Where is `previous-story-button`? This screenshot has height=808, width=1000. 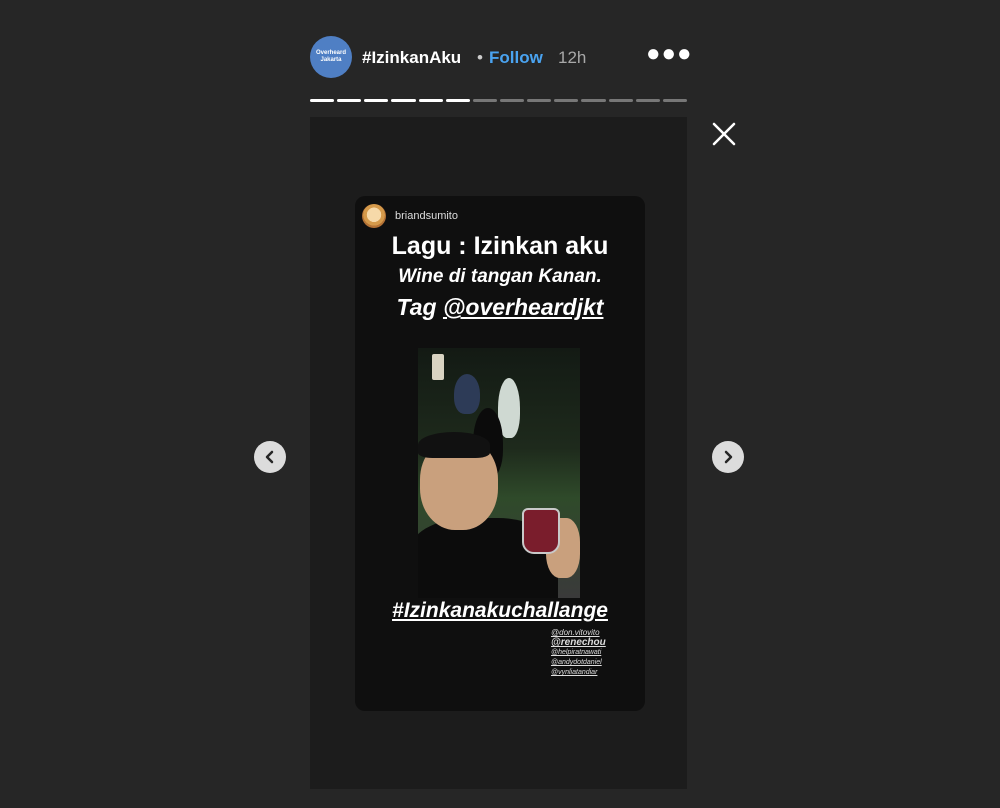 previous-story-button is located at coordinates (270, 457).